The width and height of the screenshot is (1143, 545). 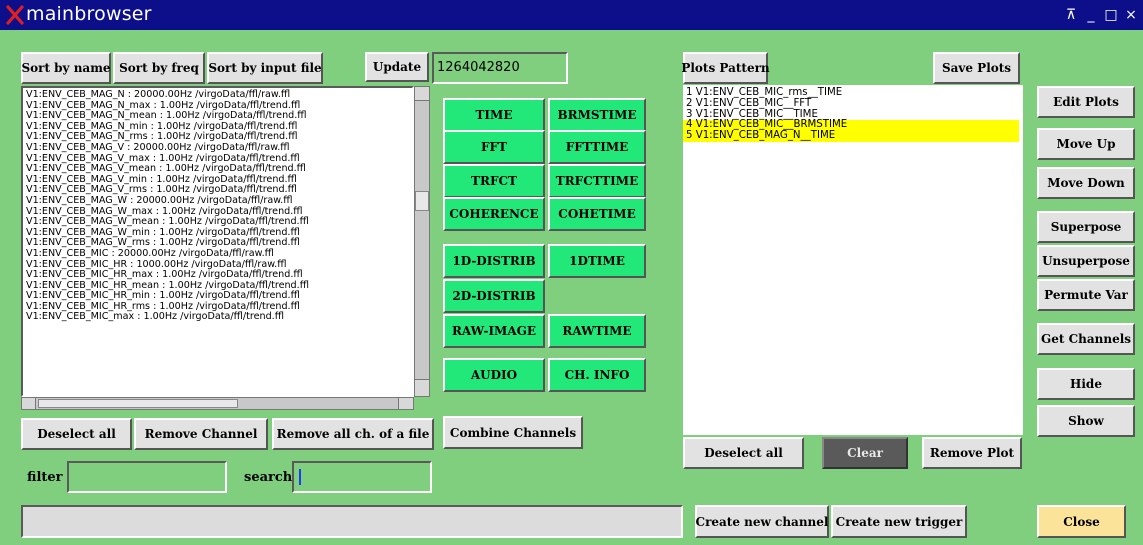 I want to click on channel-list-vscrollbar, so click(x=422, y=241).